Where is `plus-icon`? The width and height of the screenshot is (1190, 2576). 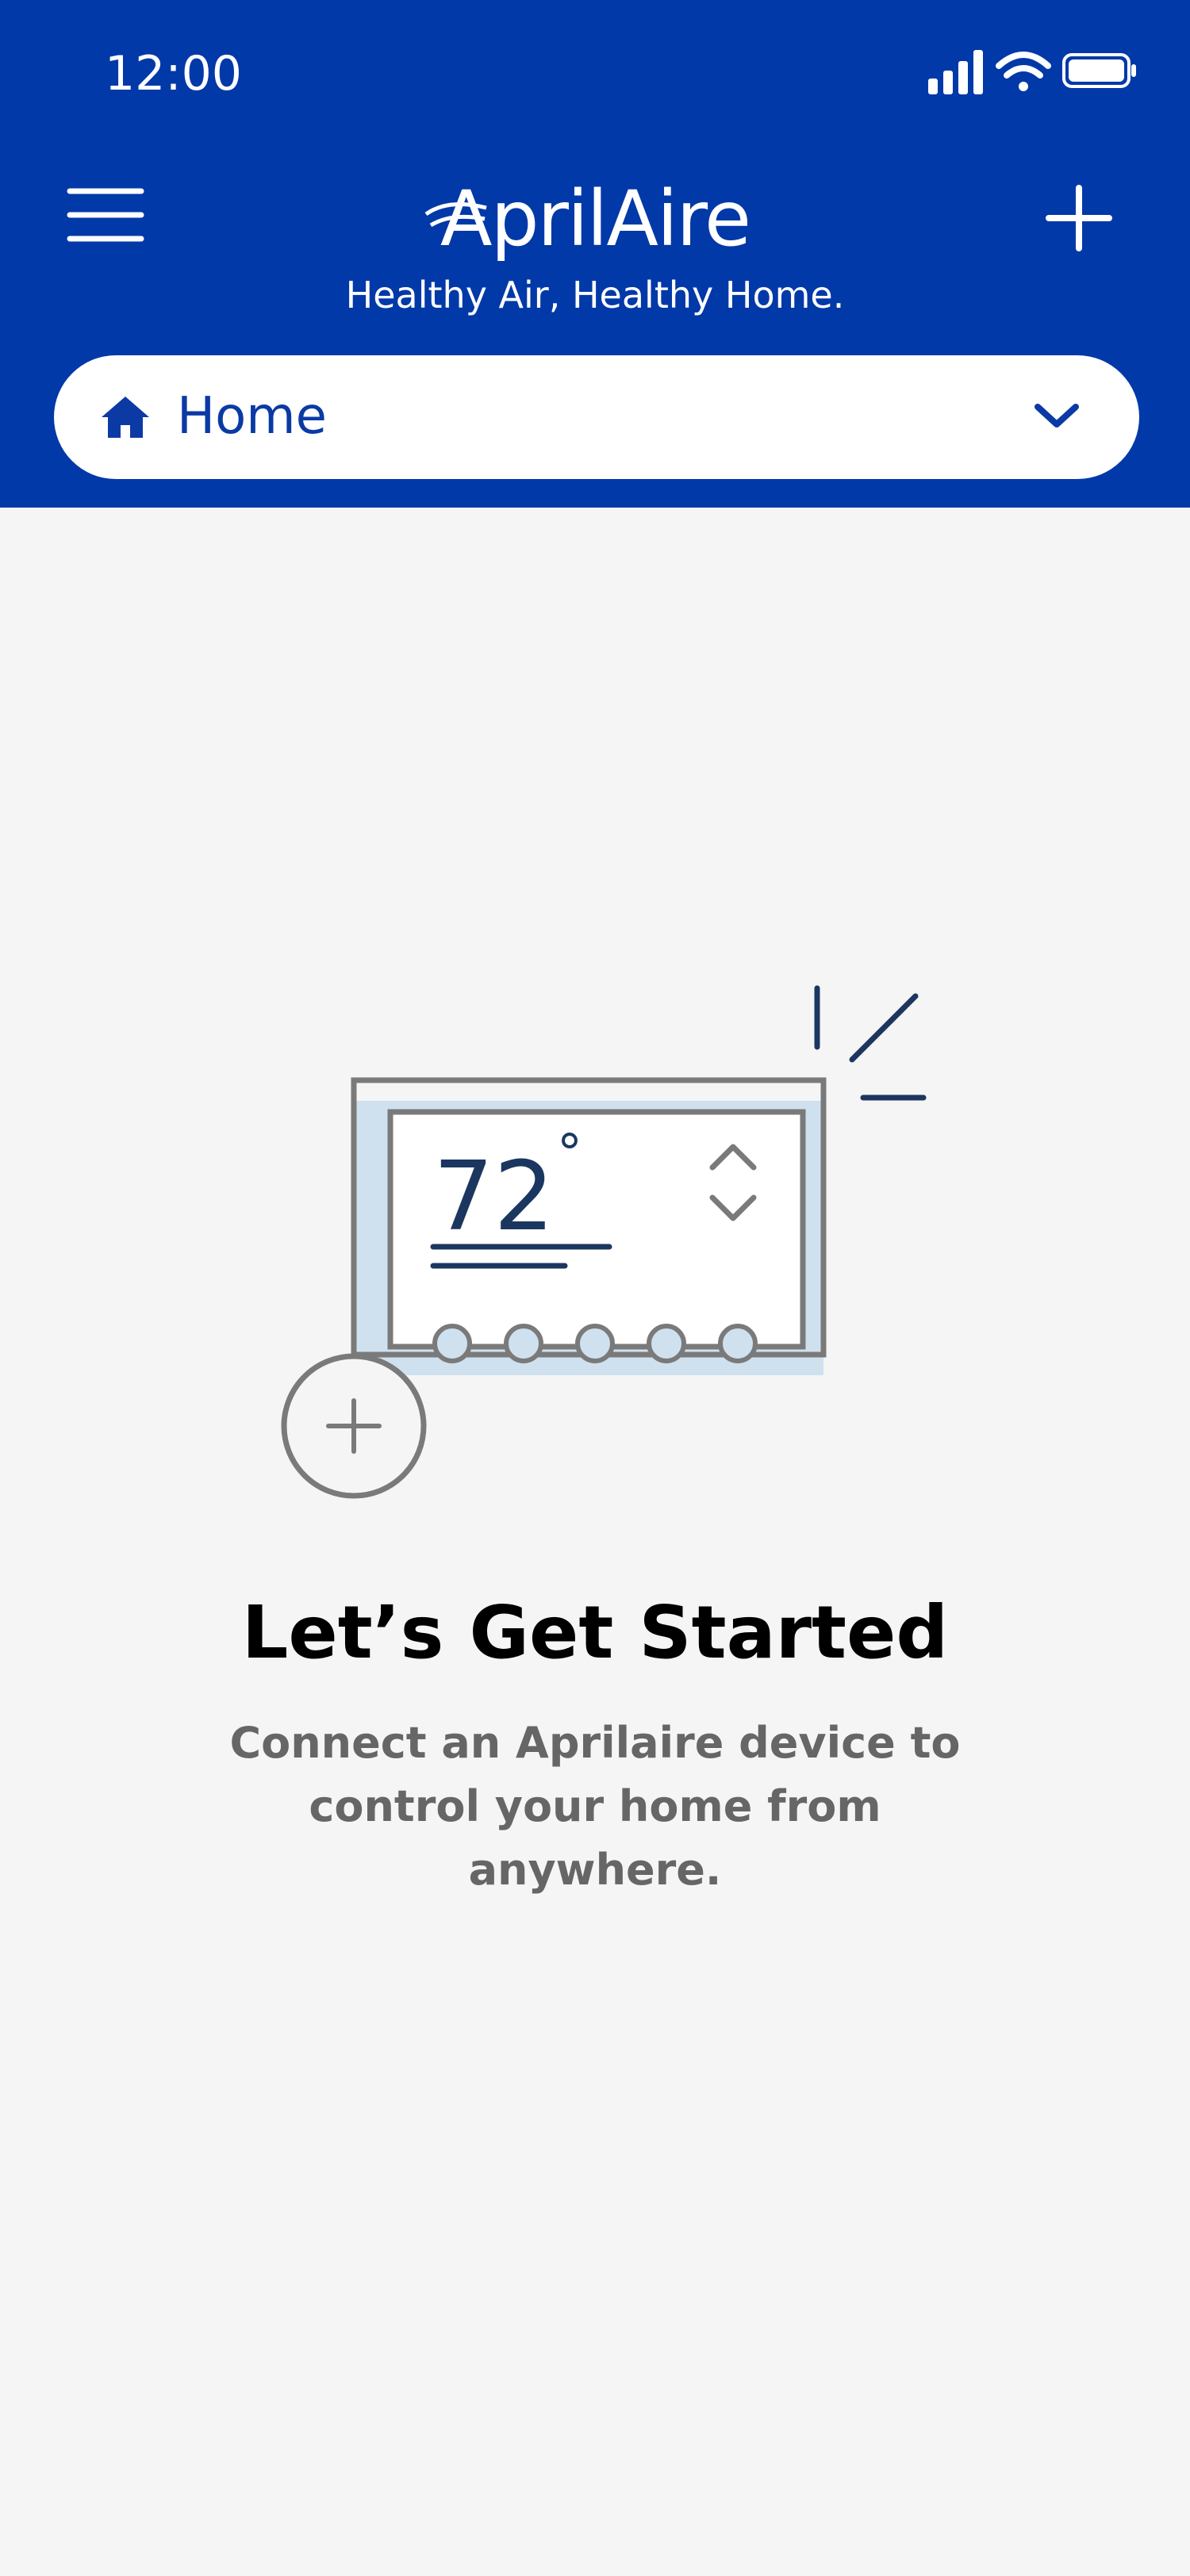 plus-icon is located at coordinates (1079, 218).